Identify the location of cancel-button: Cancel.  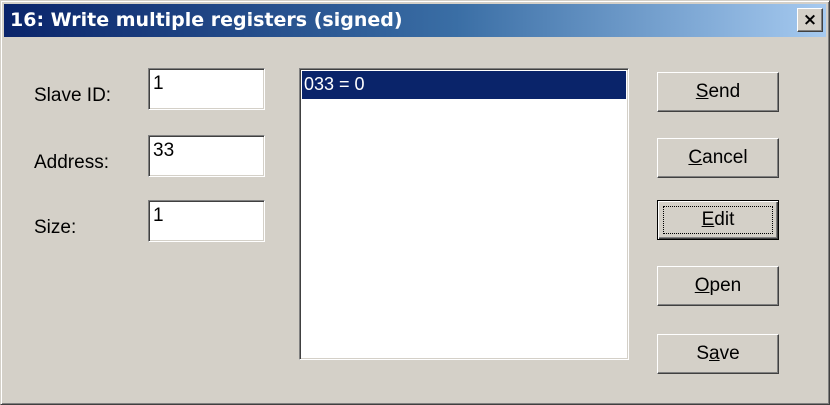
(718, 158).